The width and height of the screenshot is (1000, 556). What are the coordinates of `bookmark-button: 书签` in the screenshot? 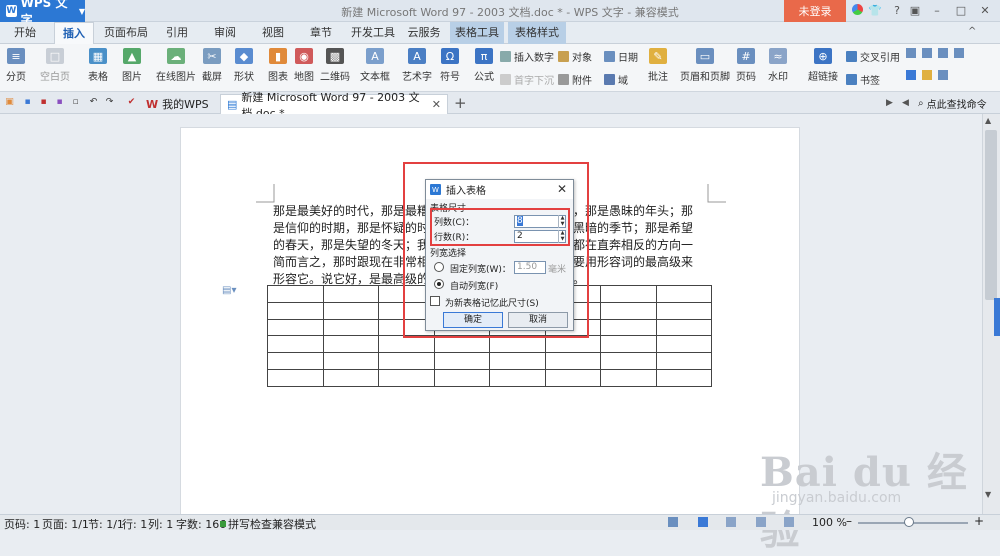 It's located at (863, 79).